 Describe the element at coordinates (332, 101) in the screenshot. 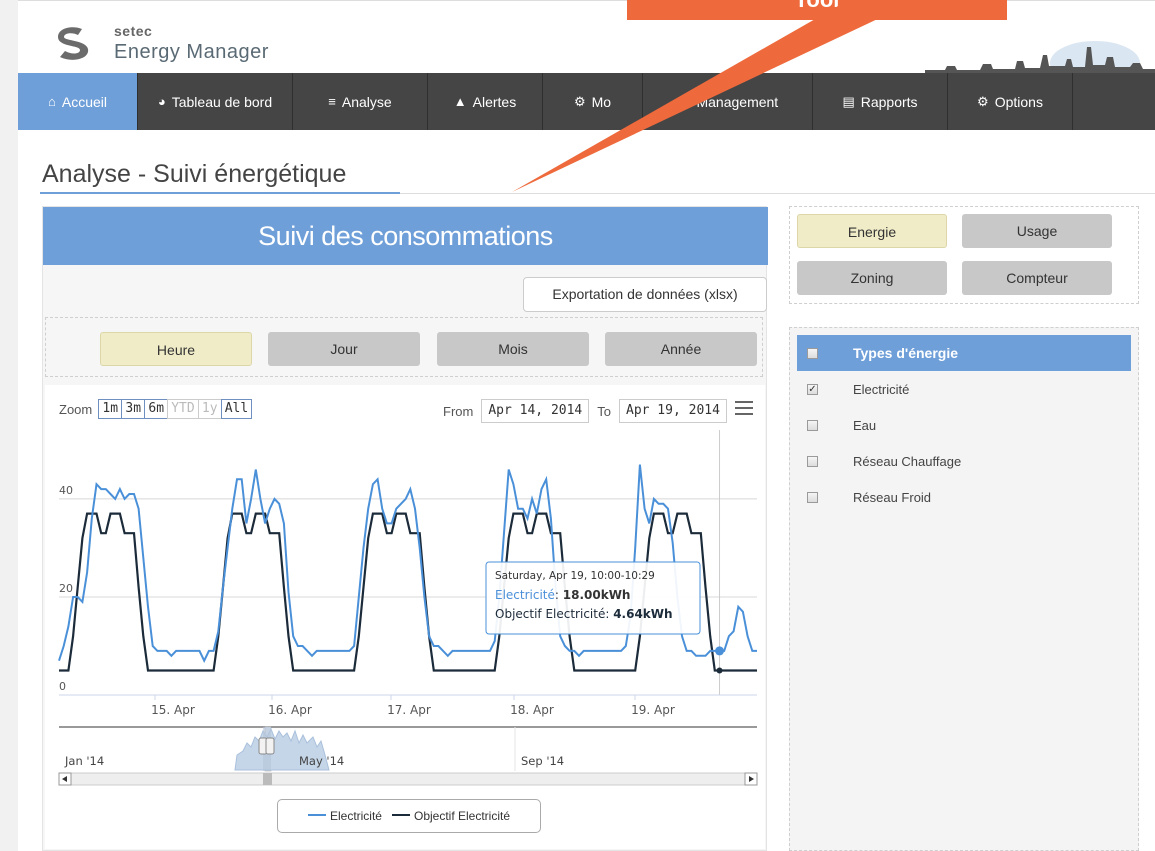

I see `bar-chart-icon: ≡` at that location.